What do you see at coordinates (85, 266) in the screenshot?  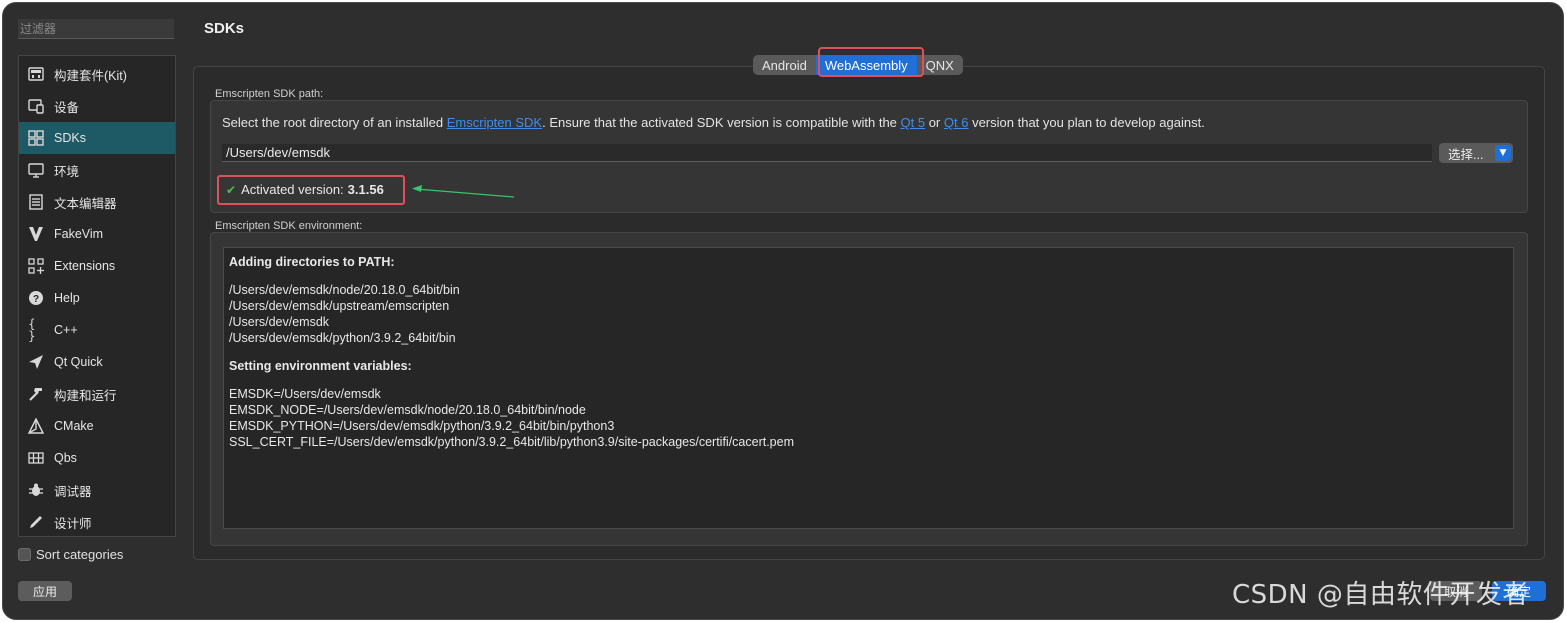 I see `category-label: Extensions` at bounding box center [85, 266].